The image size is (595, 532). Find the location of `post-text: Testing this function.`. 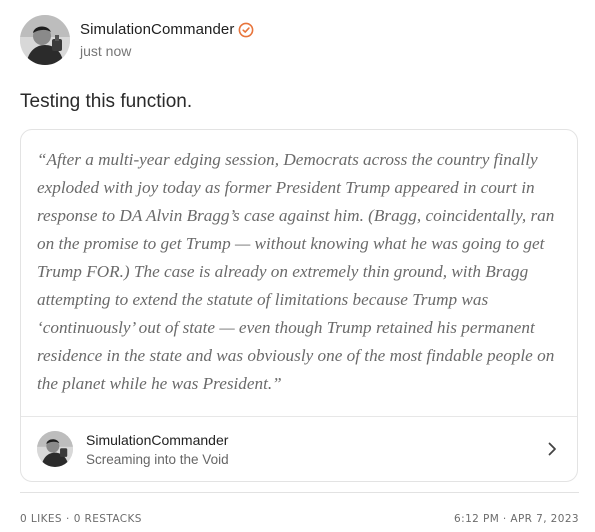

post-text: Testing this function. is located at coordinates (106, 101).